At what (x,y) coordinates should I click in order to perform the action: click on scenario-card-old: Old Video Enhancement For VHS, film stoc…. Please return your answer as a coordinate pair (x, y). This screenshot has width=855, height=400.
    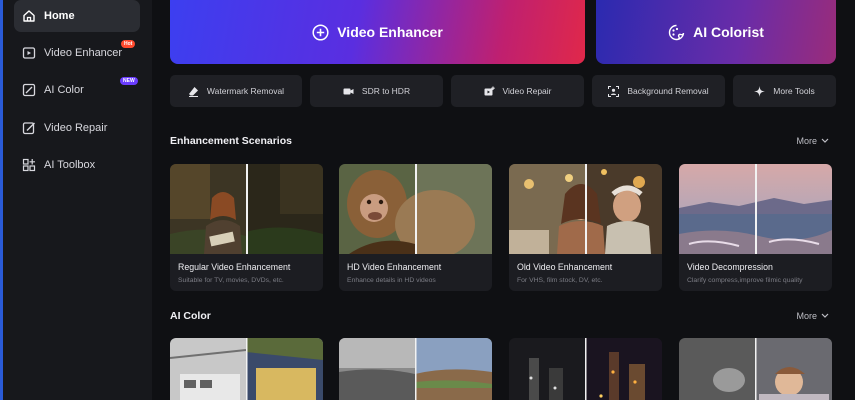
    Looking at the image, I should click on (585, 227).